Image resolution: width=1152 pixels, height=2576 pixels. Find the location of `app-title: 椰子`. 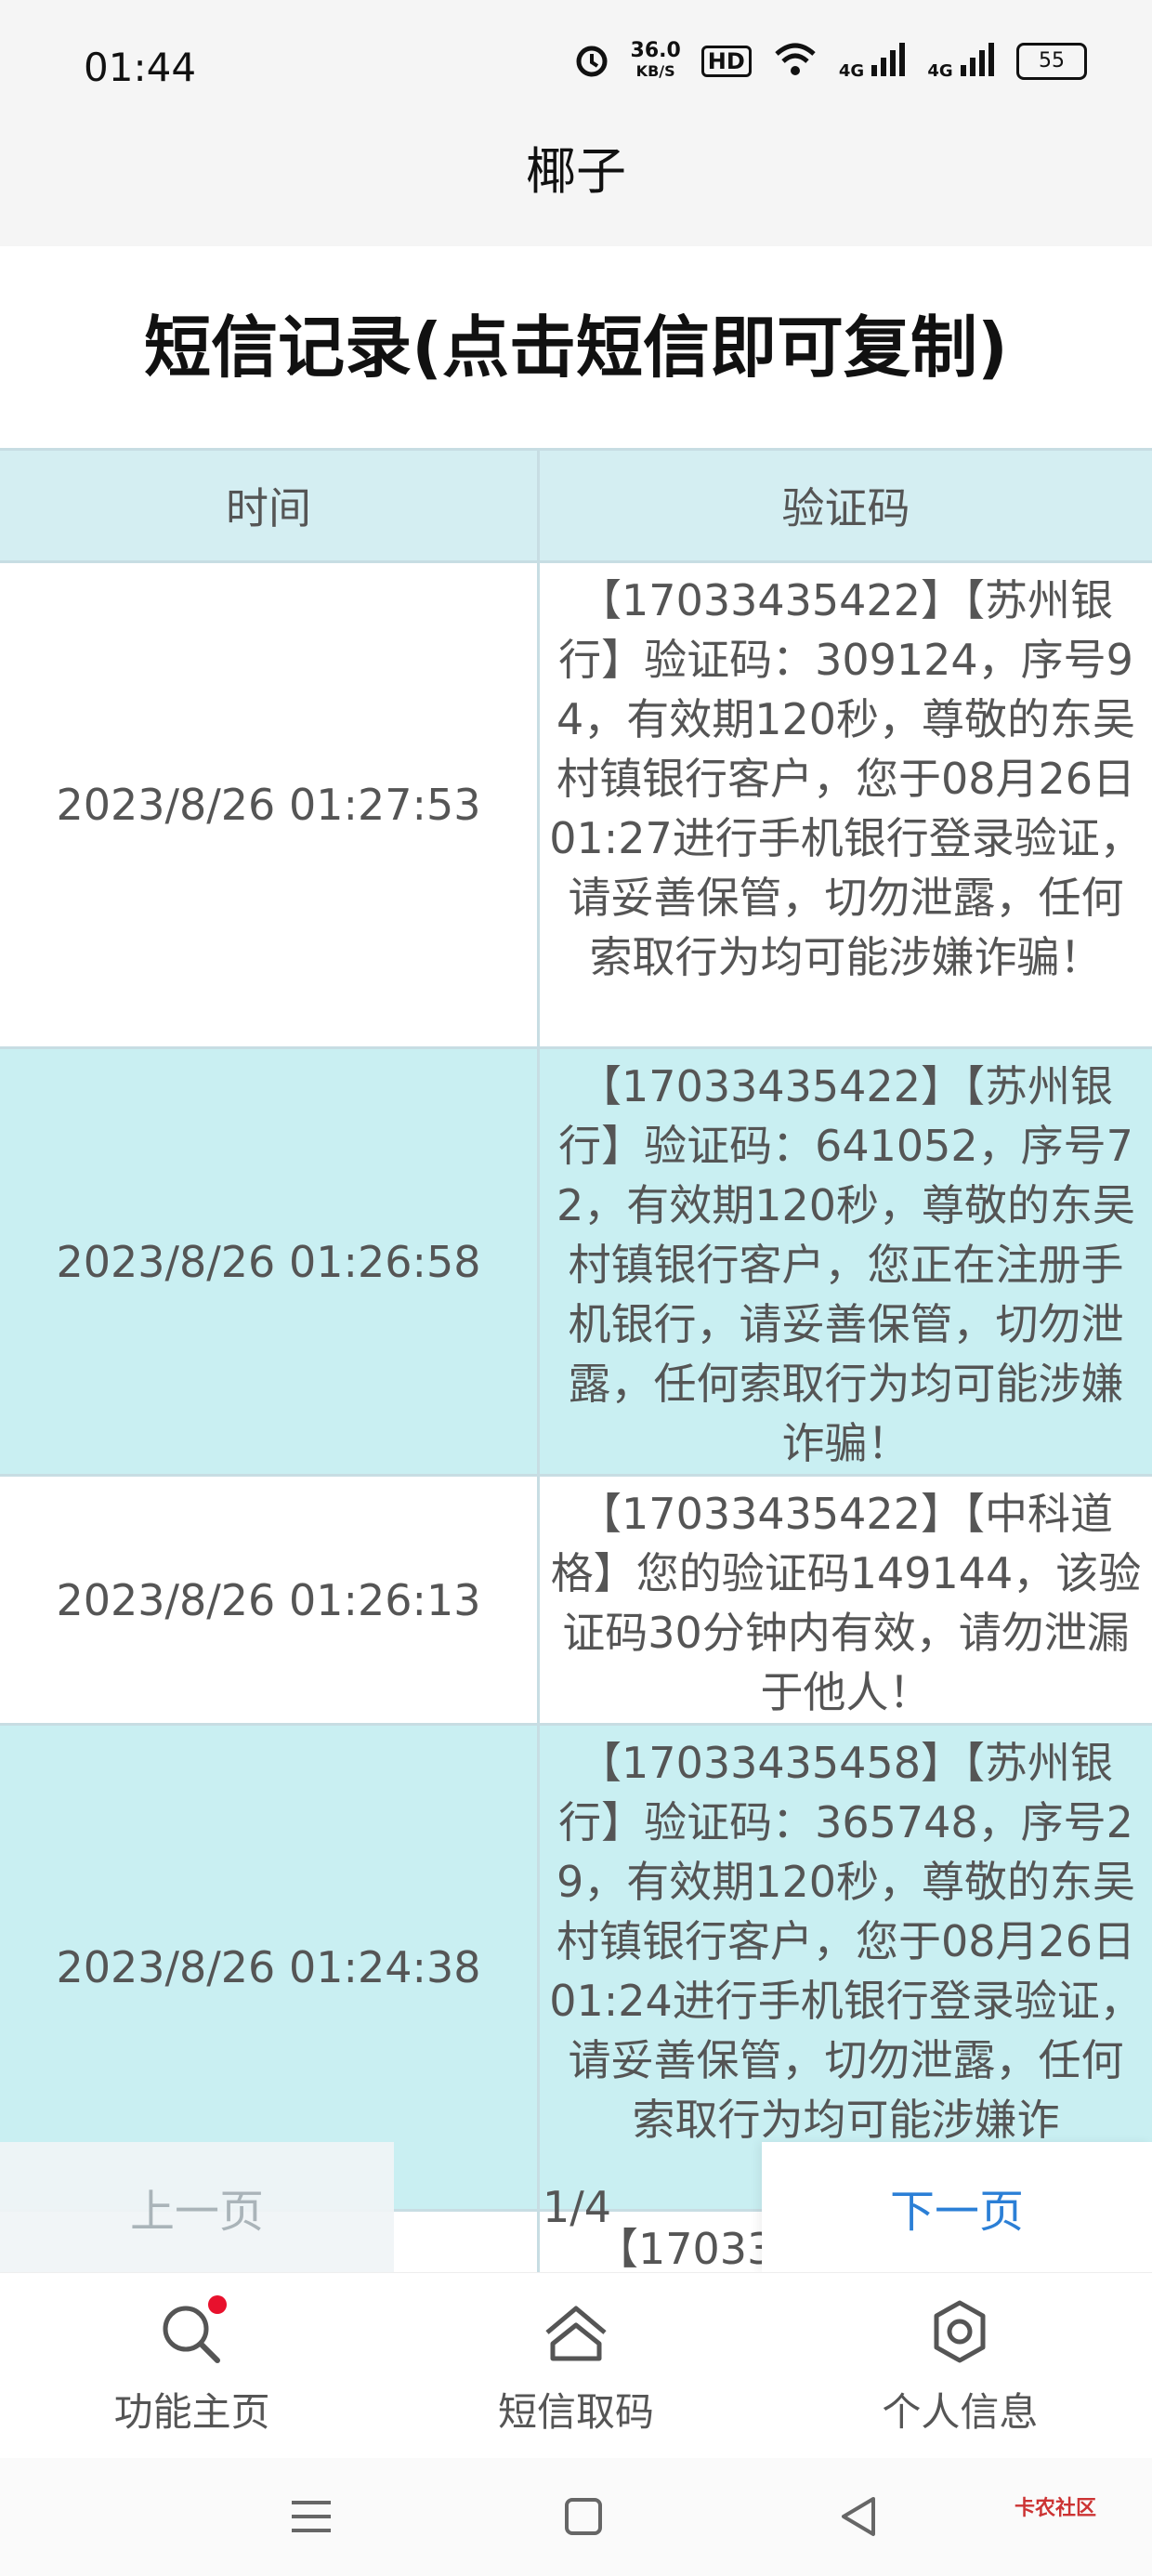

app-title: 椰子 is located at coordinates (576, 176).